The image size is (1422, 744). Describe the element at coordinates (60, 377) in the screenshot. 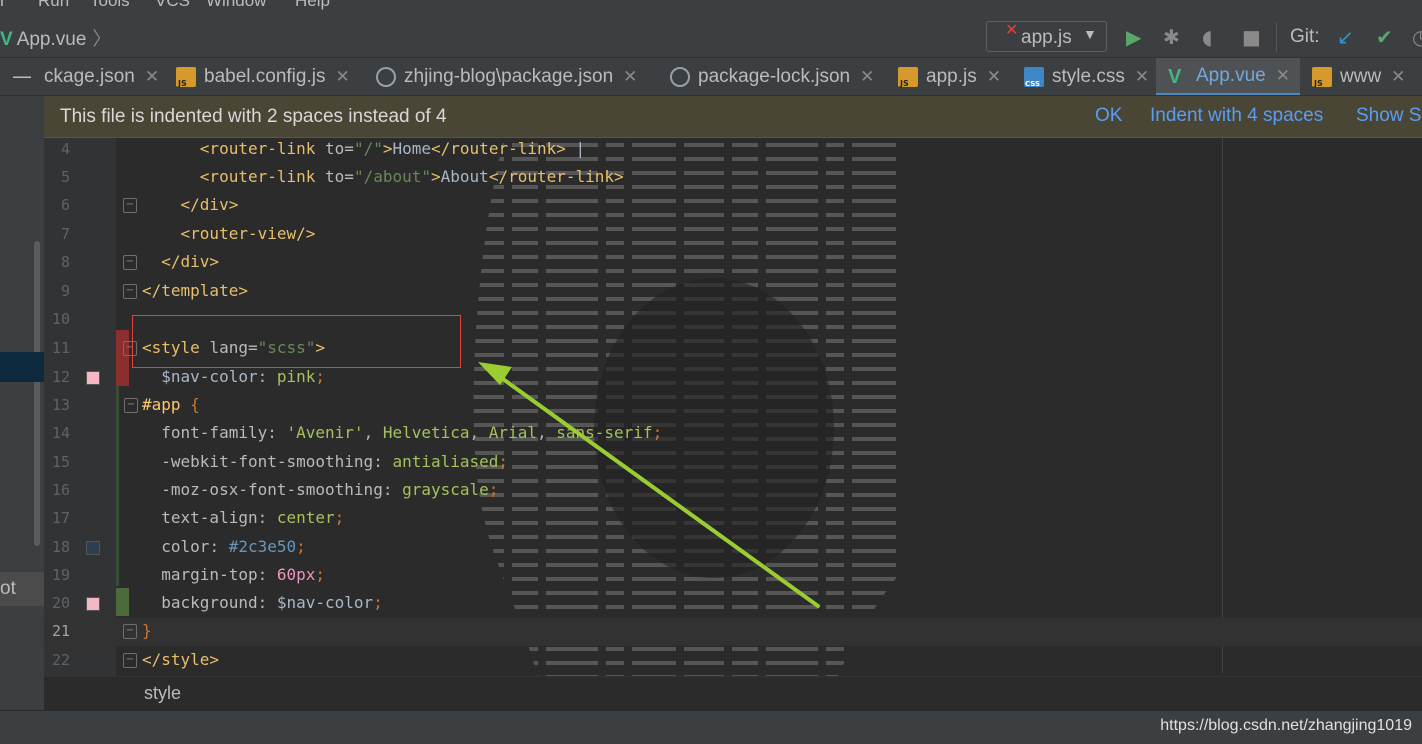

I see `line-number: 12` at that location.